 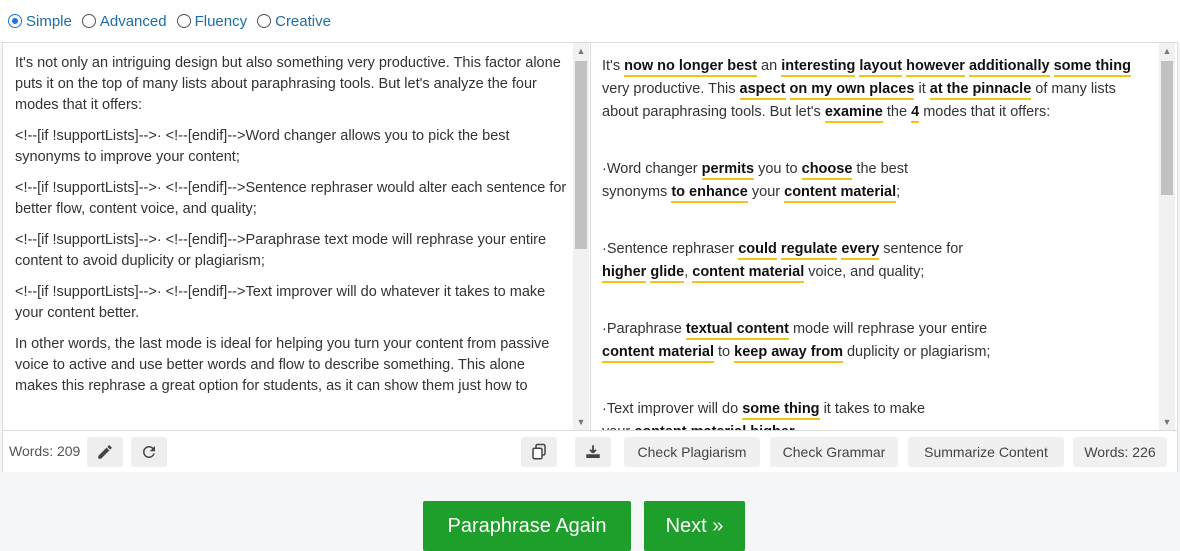 I want to click on synonym-highlight: could, so click(x=757, y=250).